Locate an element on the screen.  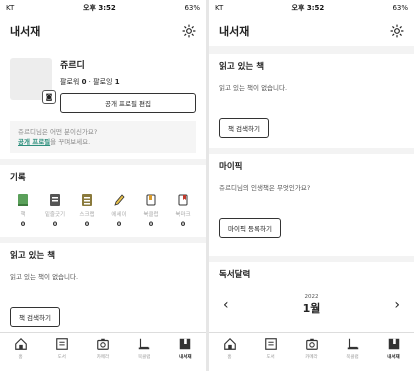
bookmark-icon is located at coordinates (183, 200).